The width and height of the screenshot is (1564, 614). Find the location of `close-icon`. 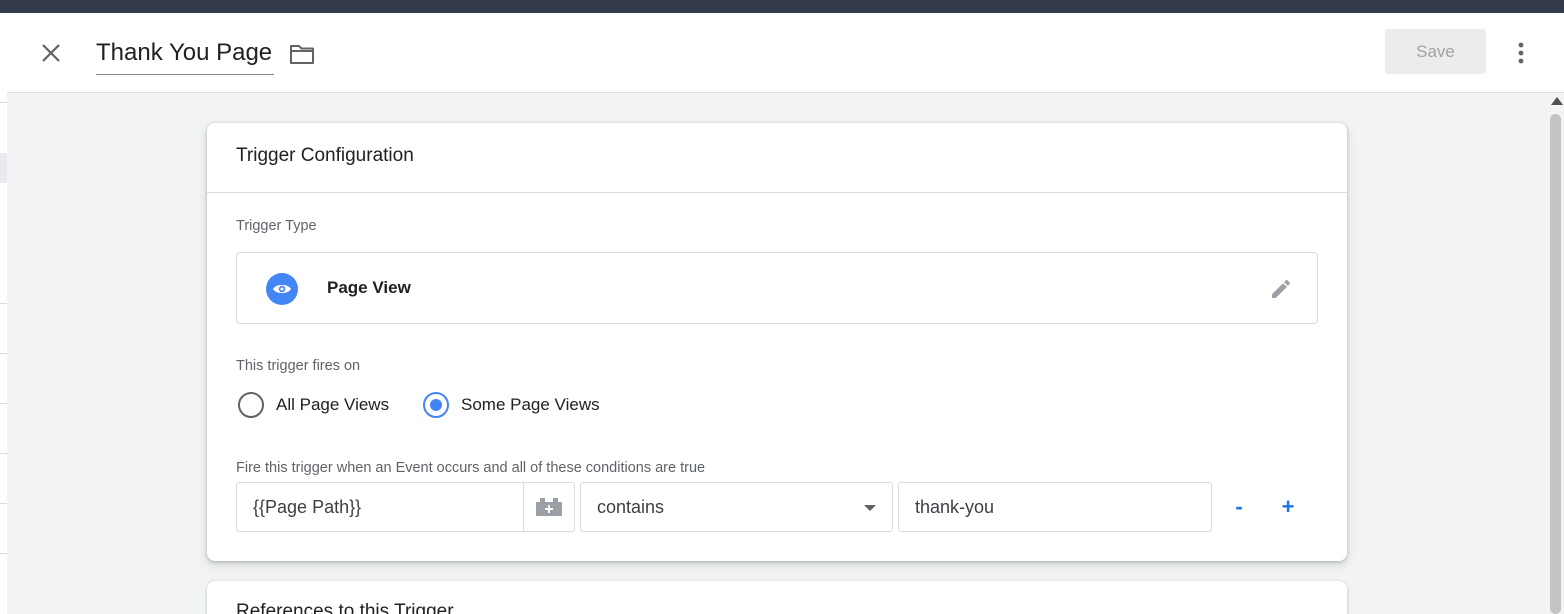

close-icon is located at coordinates (51, 53).